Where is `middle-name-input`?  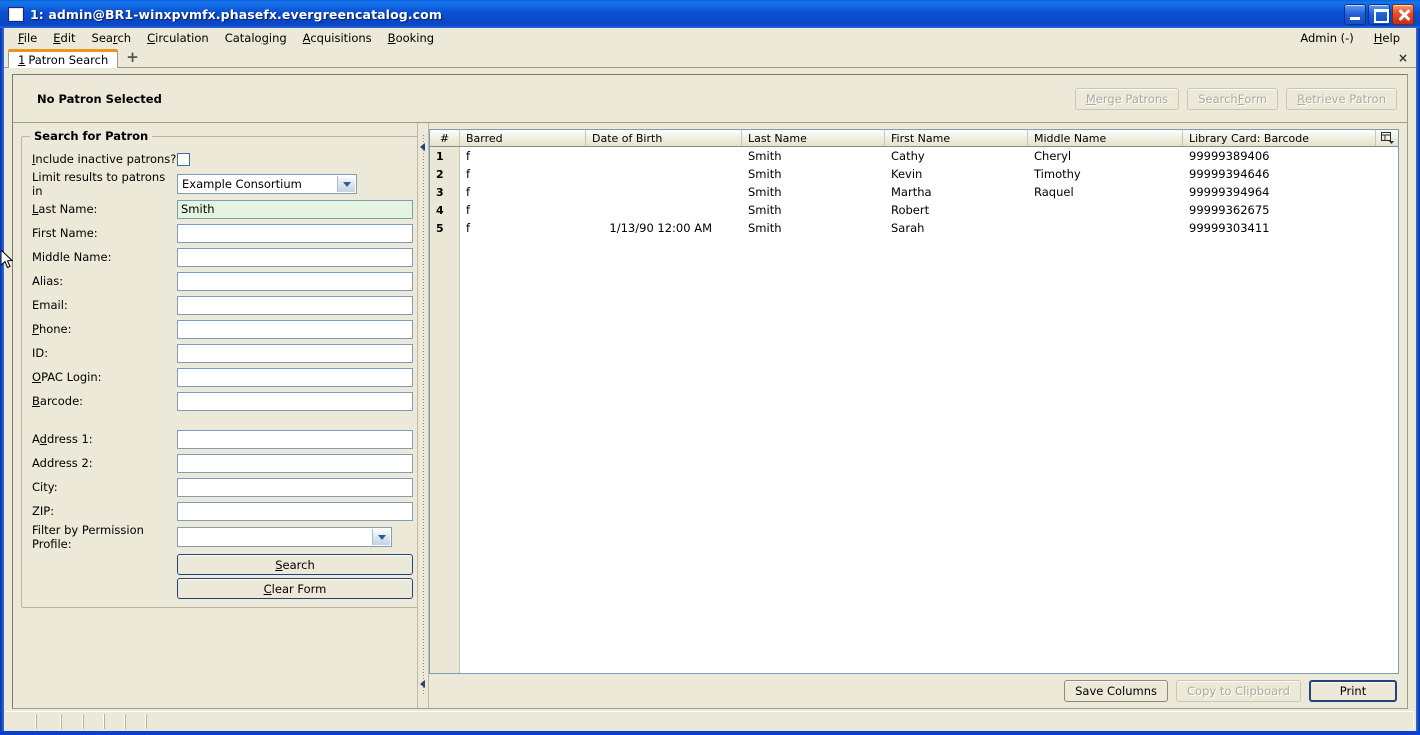 middle-name-input is located at coordinates (295, 257).